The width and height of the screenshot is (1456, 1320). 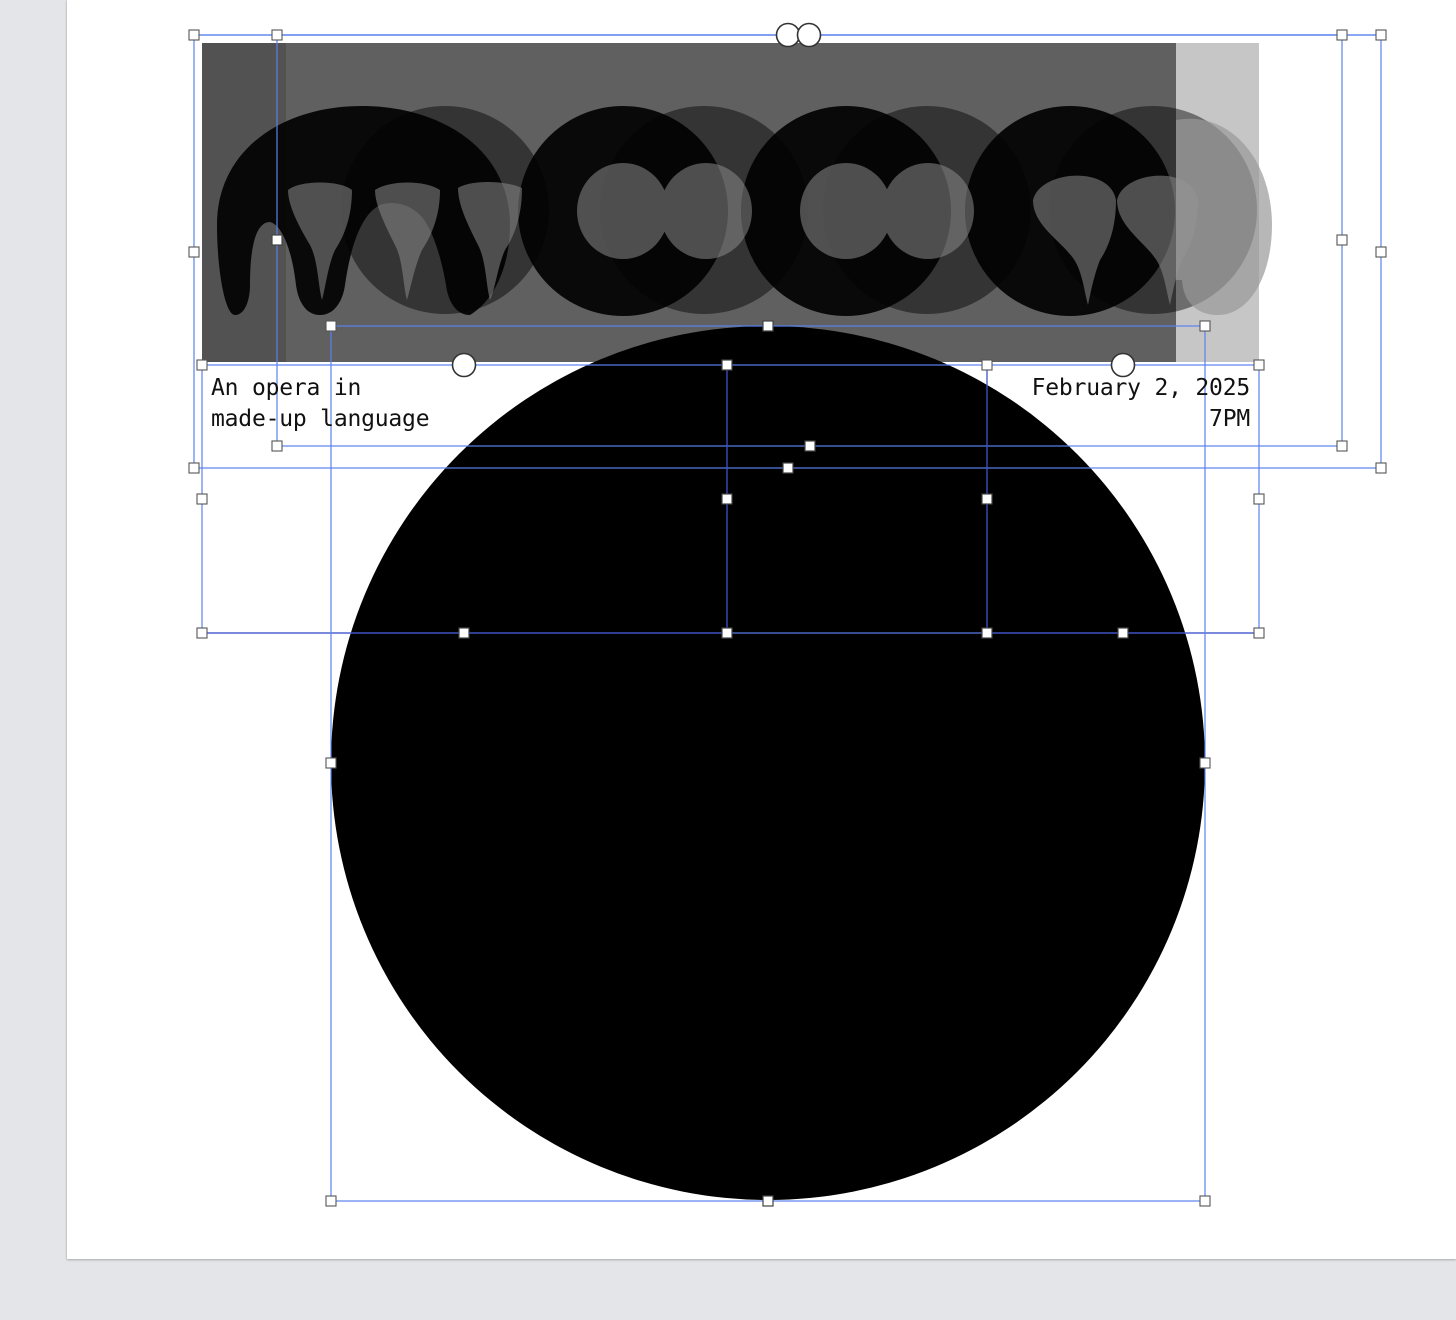 What do you see at coordinates (286, 388) in the screenshot?
I see `caption-left-line-1: An opera in` at bounding box center [286, 388].